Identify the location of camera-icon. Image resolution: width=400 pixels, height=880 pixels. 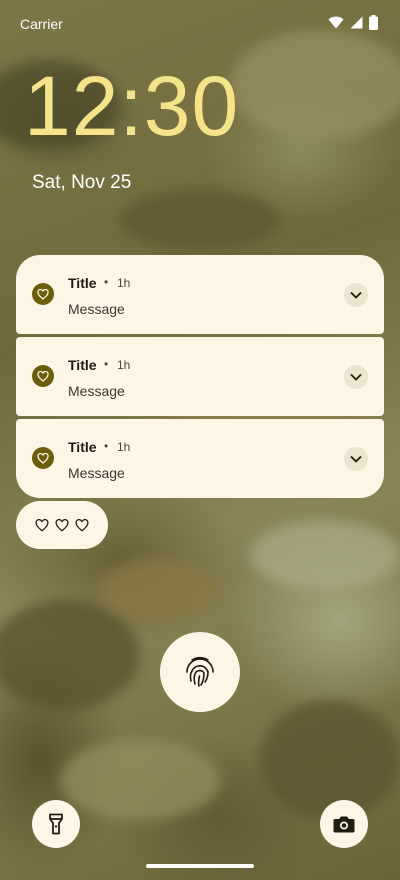
(344, 824).